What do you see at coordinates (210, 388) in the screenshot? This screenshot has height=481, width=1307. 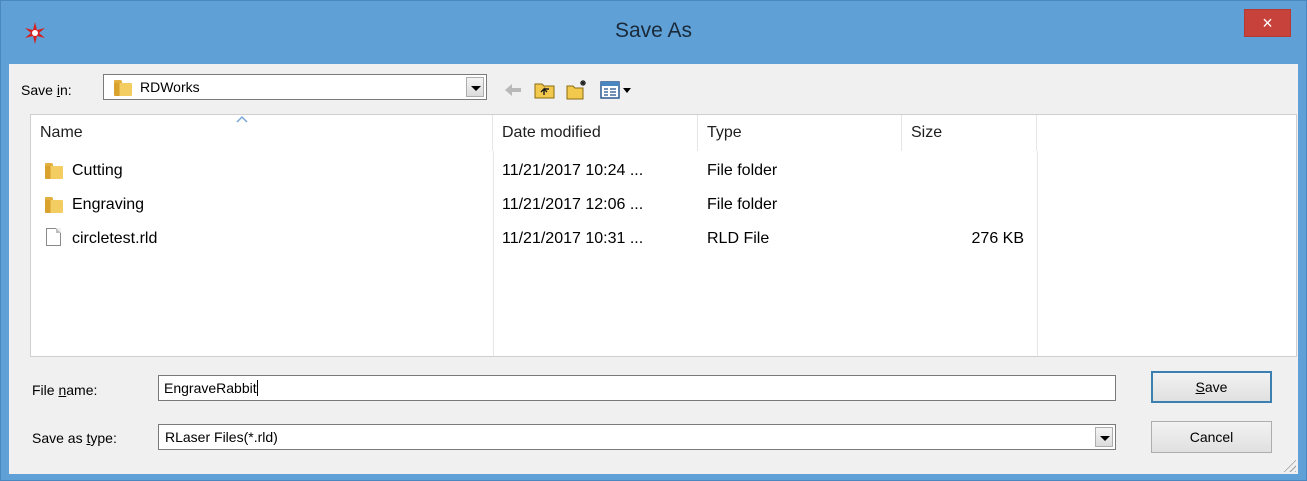 I see `file-name-value: EngraveRabbit` at bounding box center [210, 388].